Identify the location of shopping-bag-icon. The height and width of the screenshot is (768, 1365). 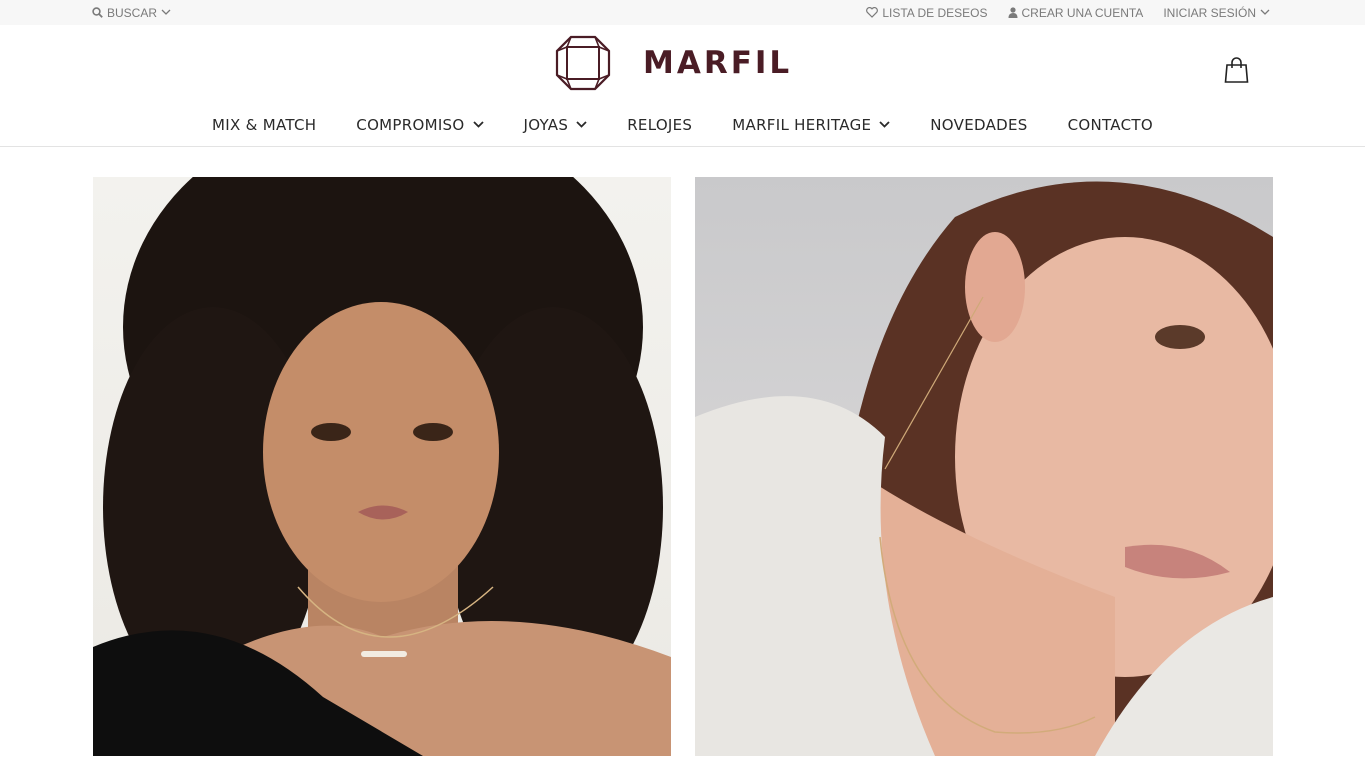
(1236, 70).